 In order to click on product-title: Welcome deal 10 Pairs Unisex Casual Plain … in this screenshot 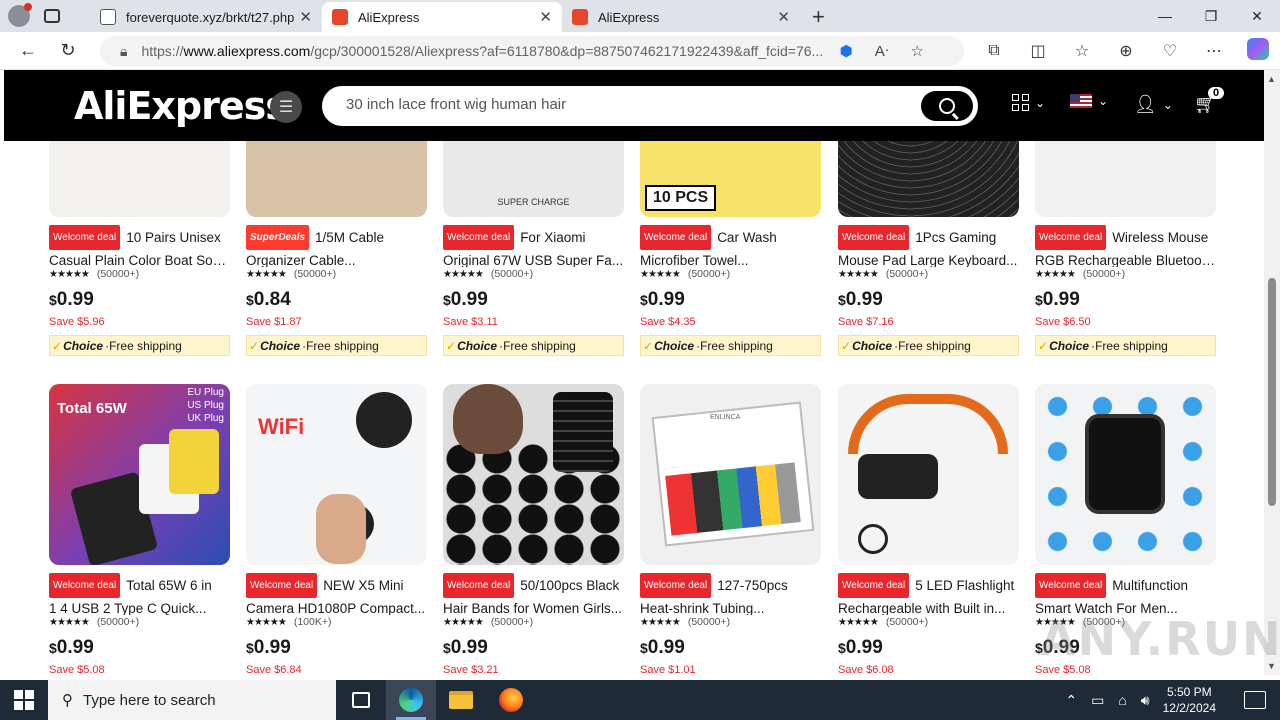, I will do `click(139, 246)`.